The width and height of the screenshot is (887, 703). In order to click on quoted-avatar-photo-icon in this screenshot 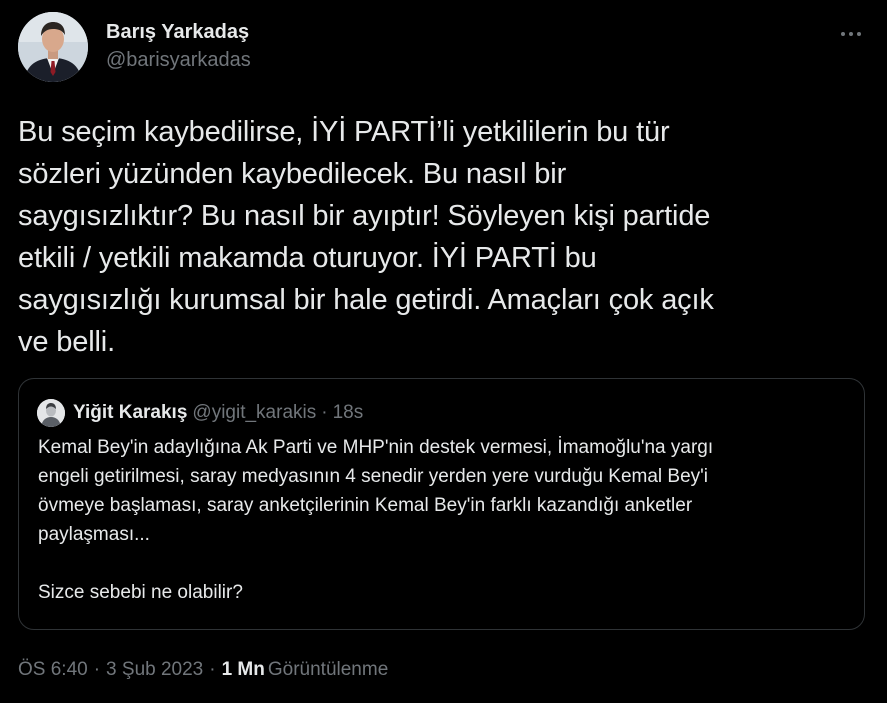, I will do `click(51, 413)`.